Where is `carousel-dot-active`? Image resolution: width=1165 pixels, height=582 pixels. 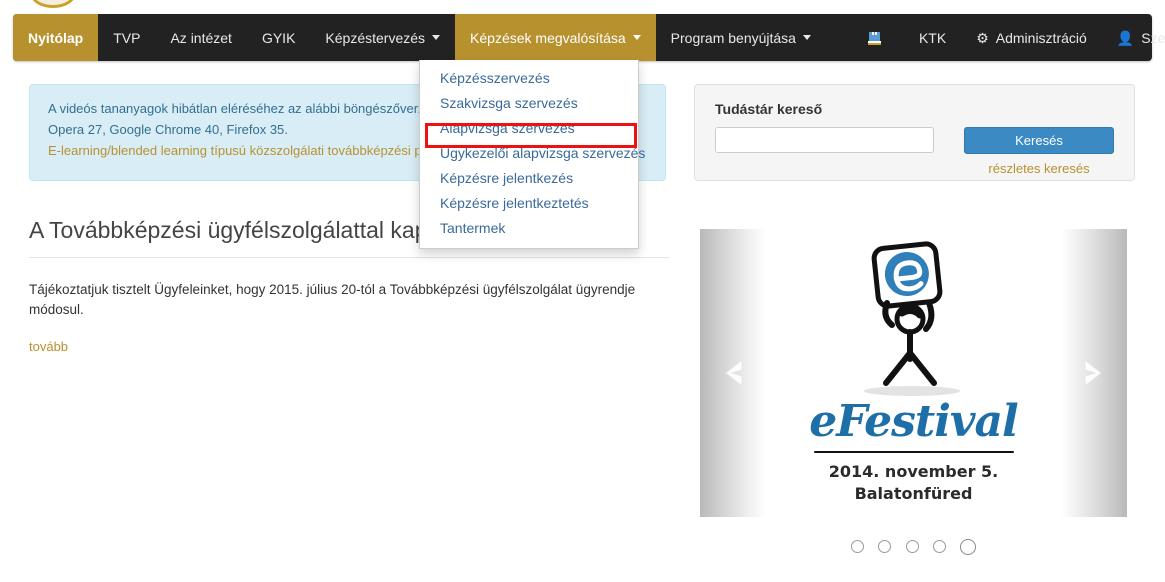 carousel-dot-active is located at coordinates (968, 546).